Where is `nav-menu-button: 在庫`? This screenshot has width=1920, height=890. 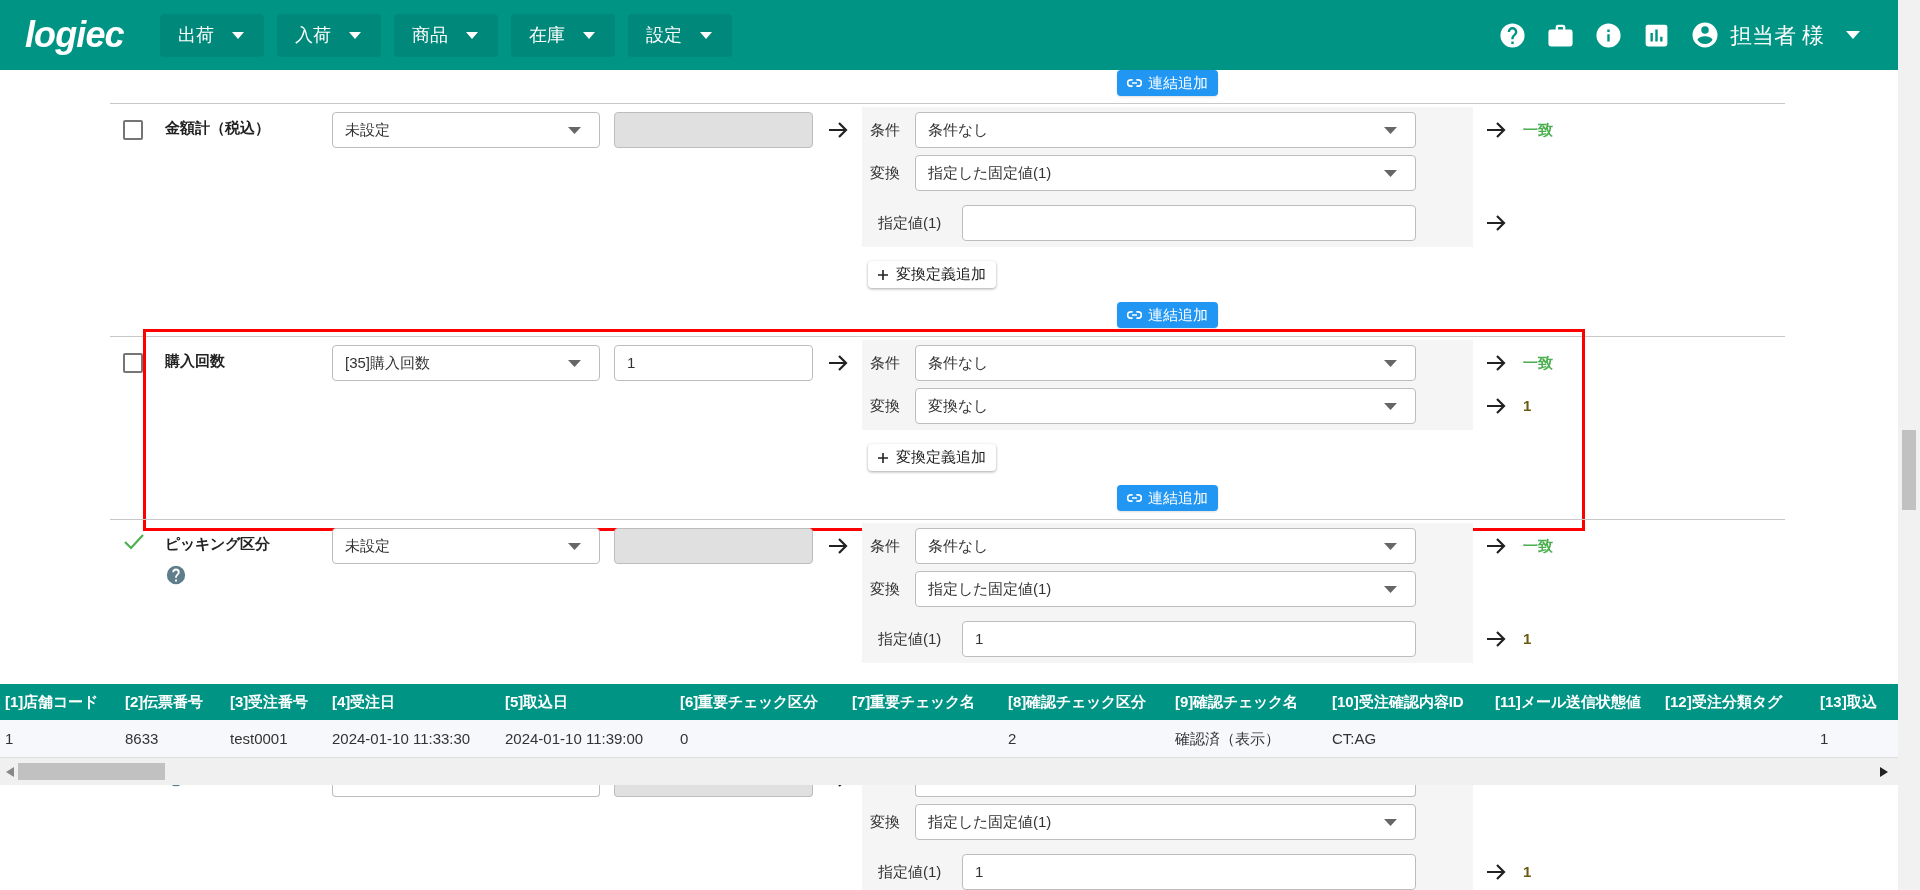
nav-menu-button: 在庫 is located at coordinates (563, 35).